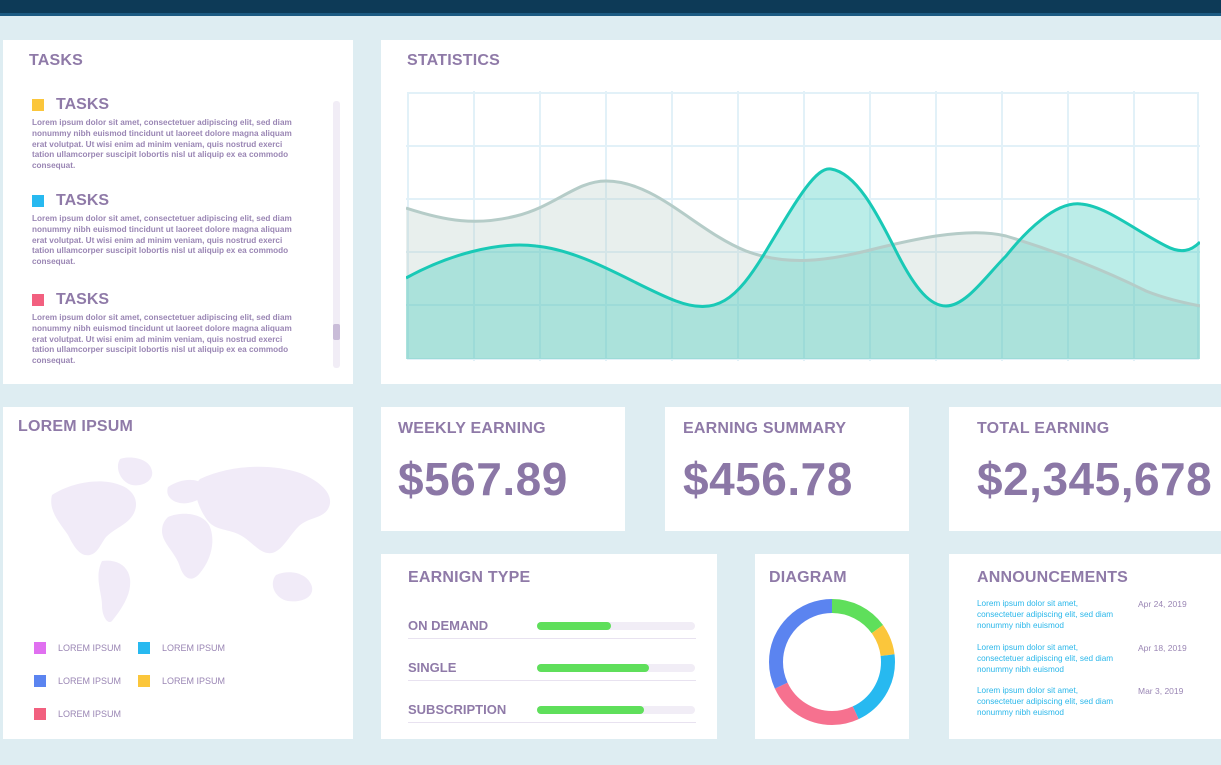 This screenshot has width=1221, height=765. Describe the element at coordinates (190, 540) in the screenshot. I see `world-map-icon` at that location.